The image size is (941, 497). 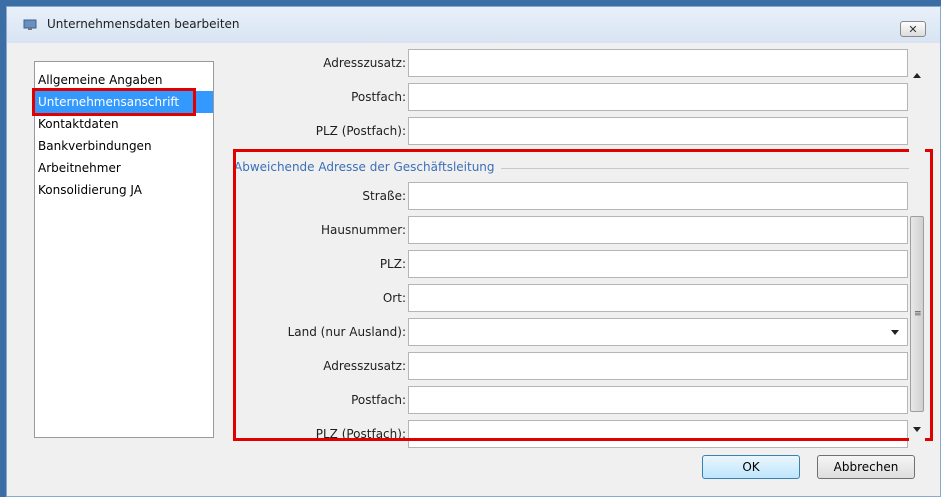 What do you see at coordinates (364, 63) in the screenshot?
I see `field-label: Adresszusatz:` at bounding box center [364, 63].